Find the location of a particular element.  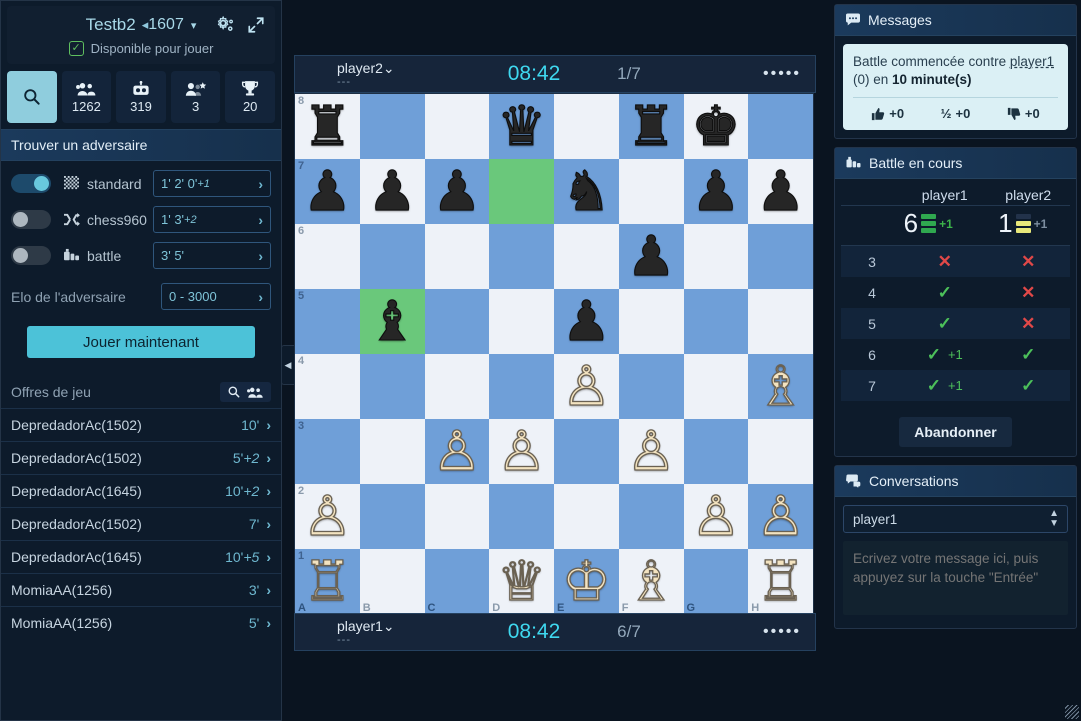

board-square-g8: ♚ is located at coordinates (716, 126).